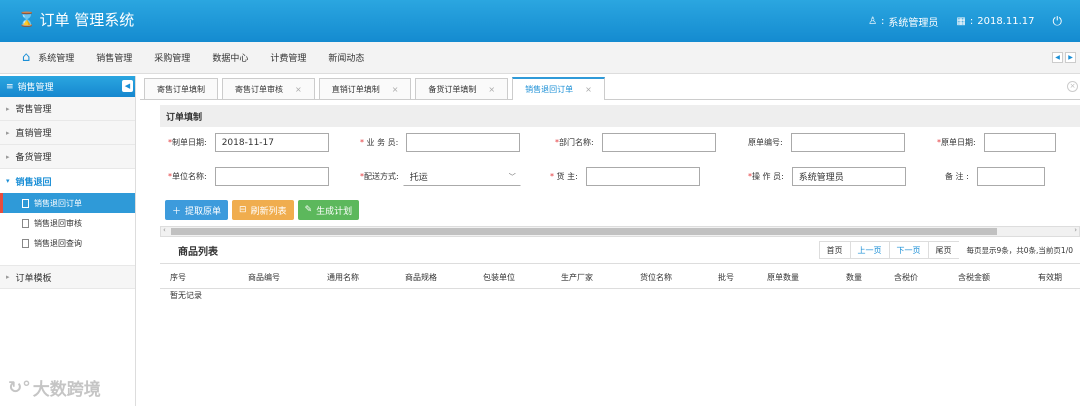 The width and height of the screenshot is (1080, 406). I want to click on watermark: ↻° 大数跨境, so click(54, 389).